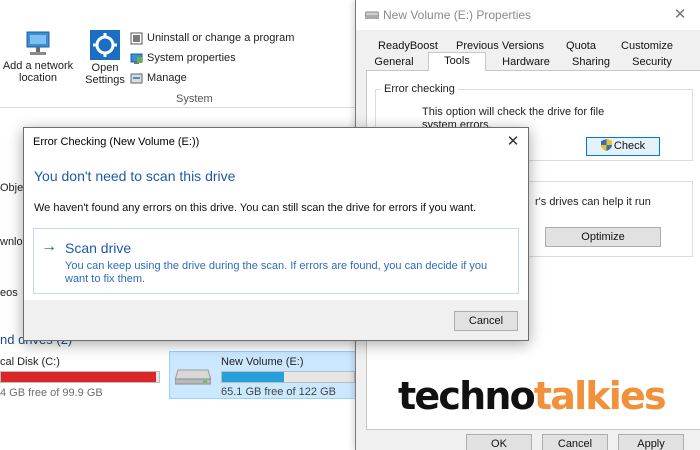 The height and width of the screenshot is (450, 700). Describe the element at coordinates (105, 74) in the screenshot. I see `open-settings-label: Open Settings` at that location.